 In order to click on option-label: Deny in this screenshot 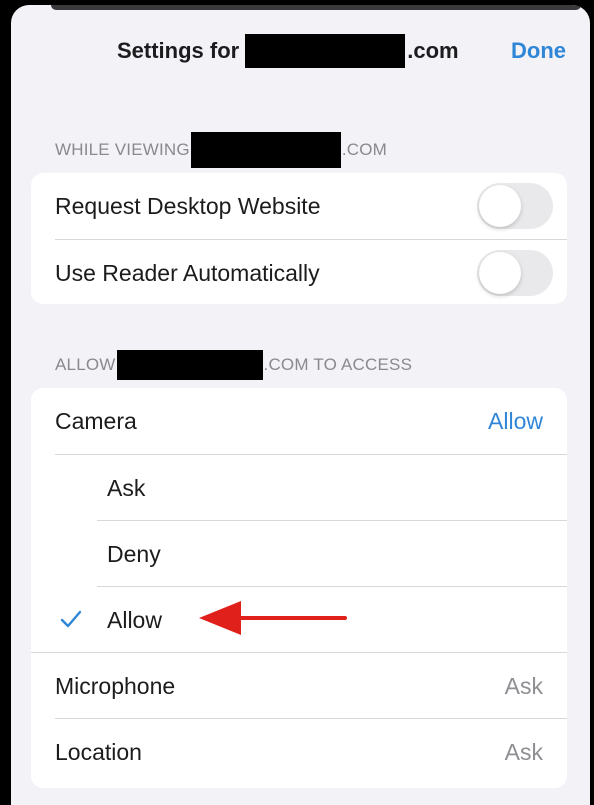, I will do `click(134, 553)`.